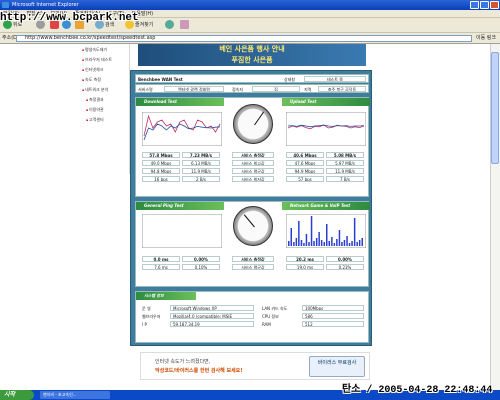 The height and width of the screenshot is (400, 500). I want to click on ul-measure-mbps: 40.6 Mbps, so click(305, 155).